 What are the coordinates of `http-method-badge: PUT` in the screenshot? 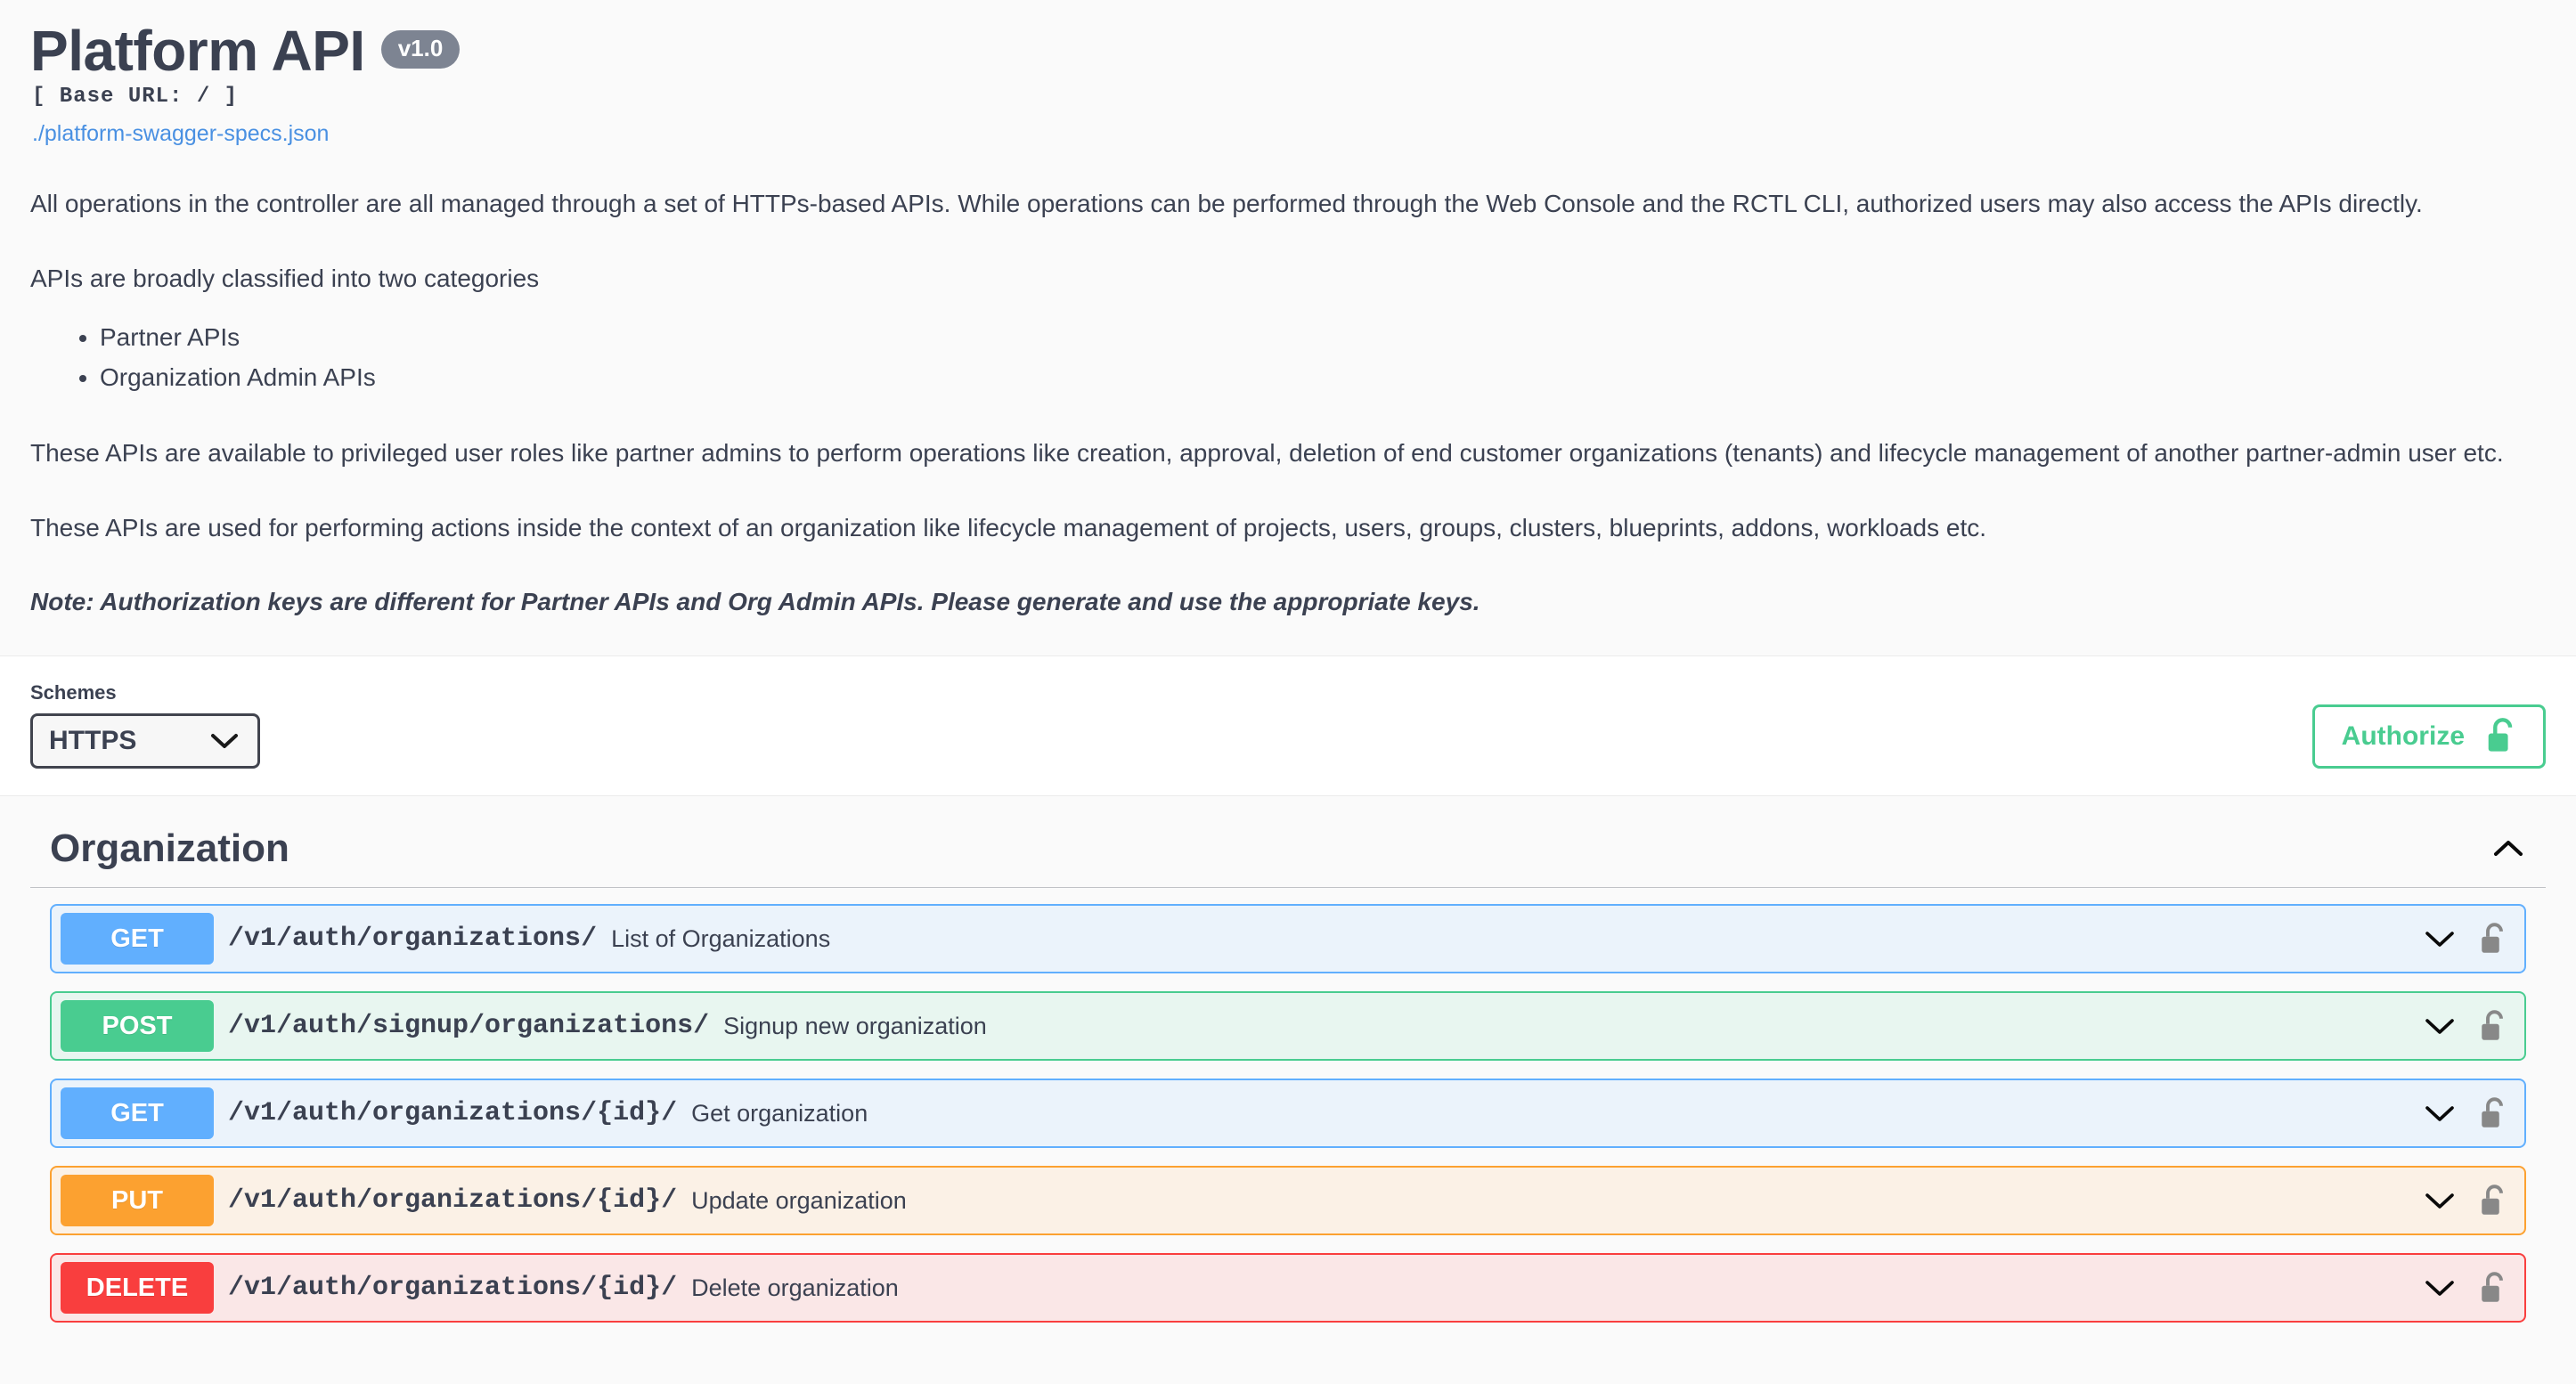 It's located at (137, 1201).